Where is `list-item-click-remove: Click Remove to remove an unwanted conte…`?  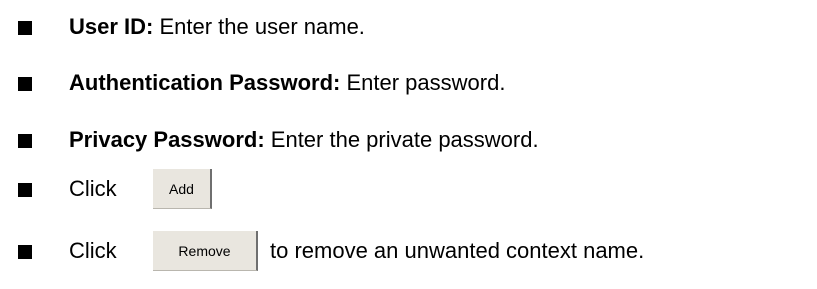 list-item-click-remove: Click Remove to remove an unwanted conte… is located at coordinates (408, 251).